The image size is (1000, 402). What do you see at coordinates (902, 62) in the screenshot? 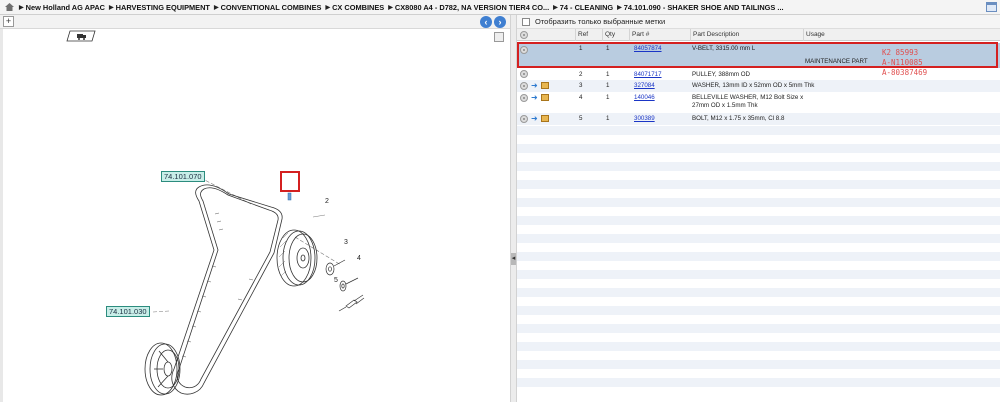
I see `handwritten-note: A-N110085` at bounding box center [902, 62].